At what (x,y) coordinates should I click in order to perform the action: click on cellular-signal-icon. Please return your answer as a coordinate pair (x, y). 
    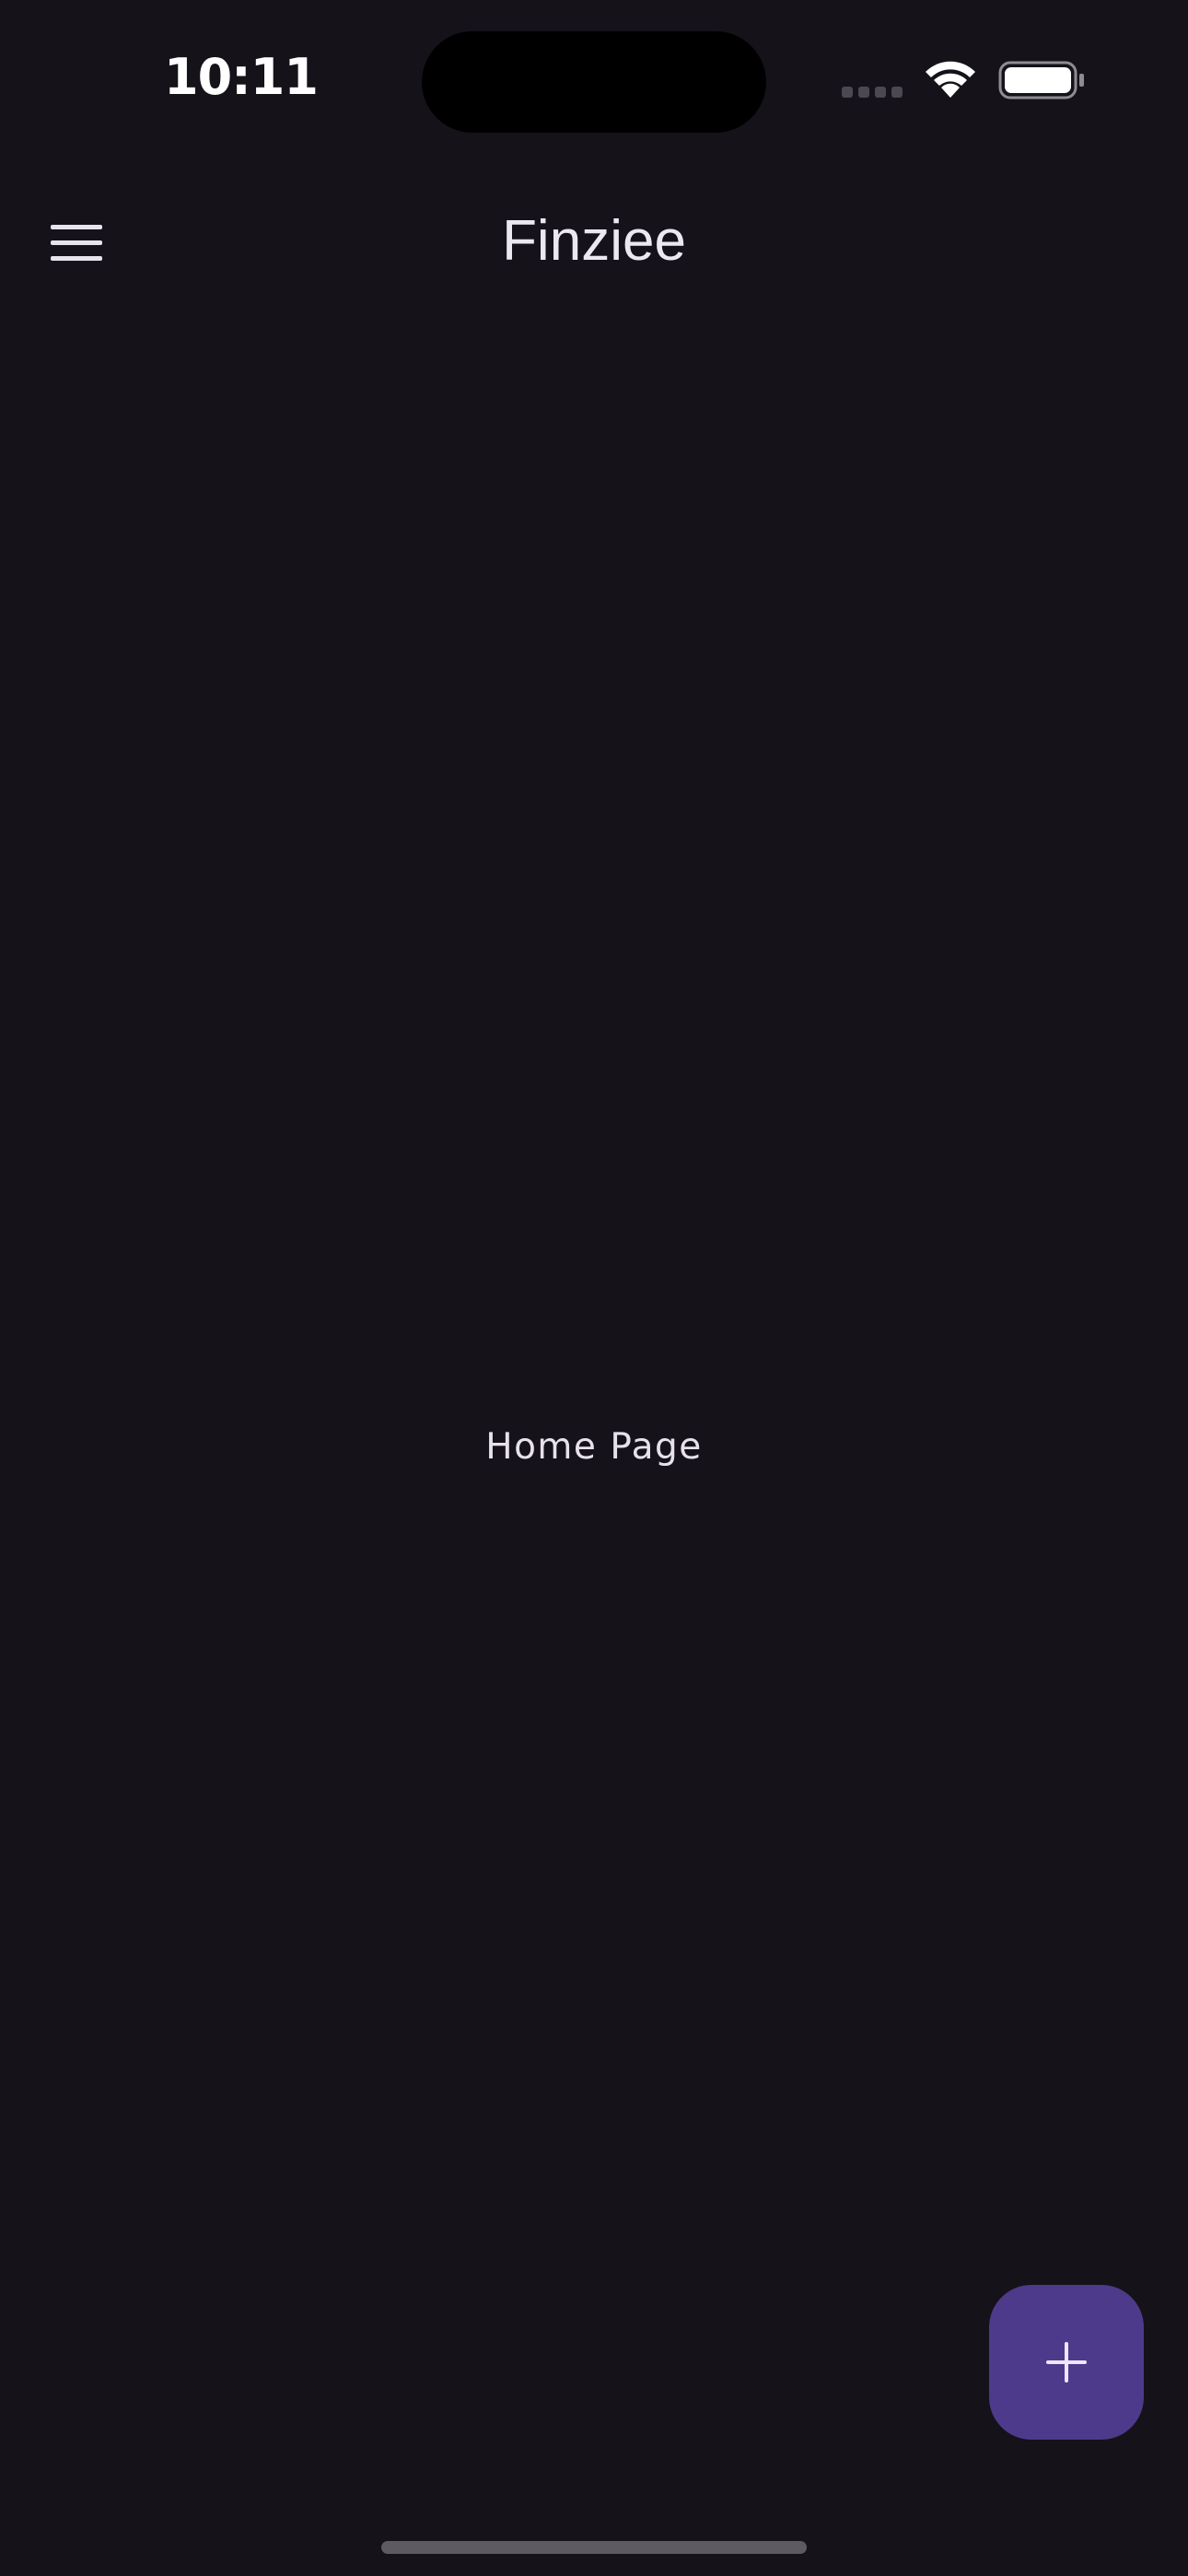
    Looking at the image, I should click on (873, 93).